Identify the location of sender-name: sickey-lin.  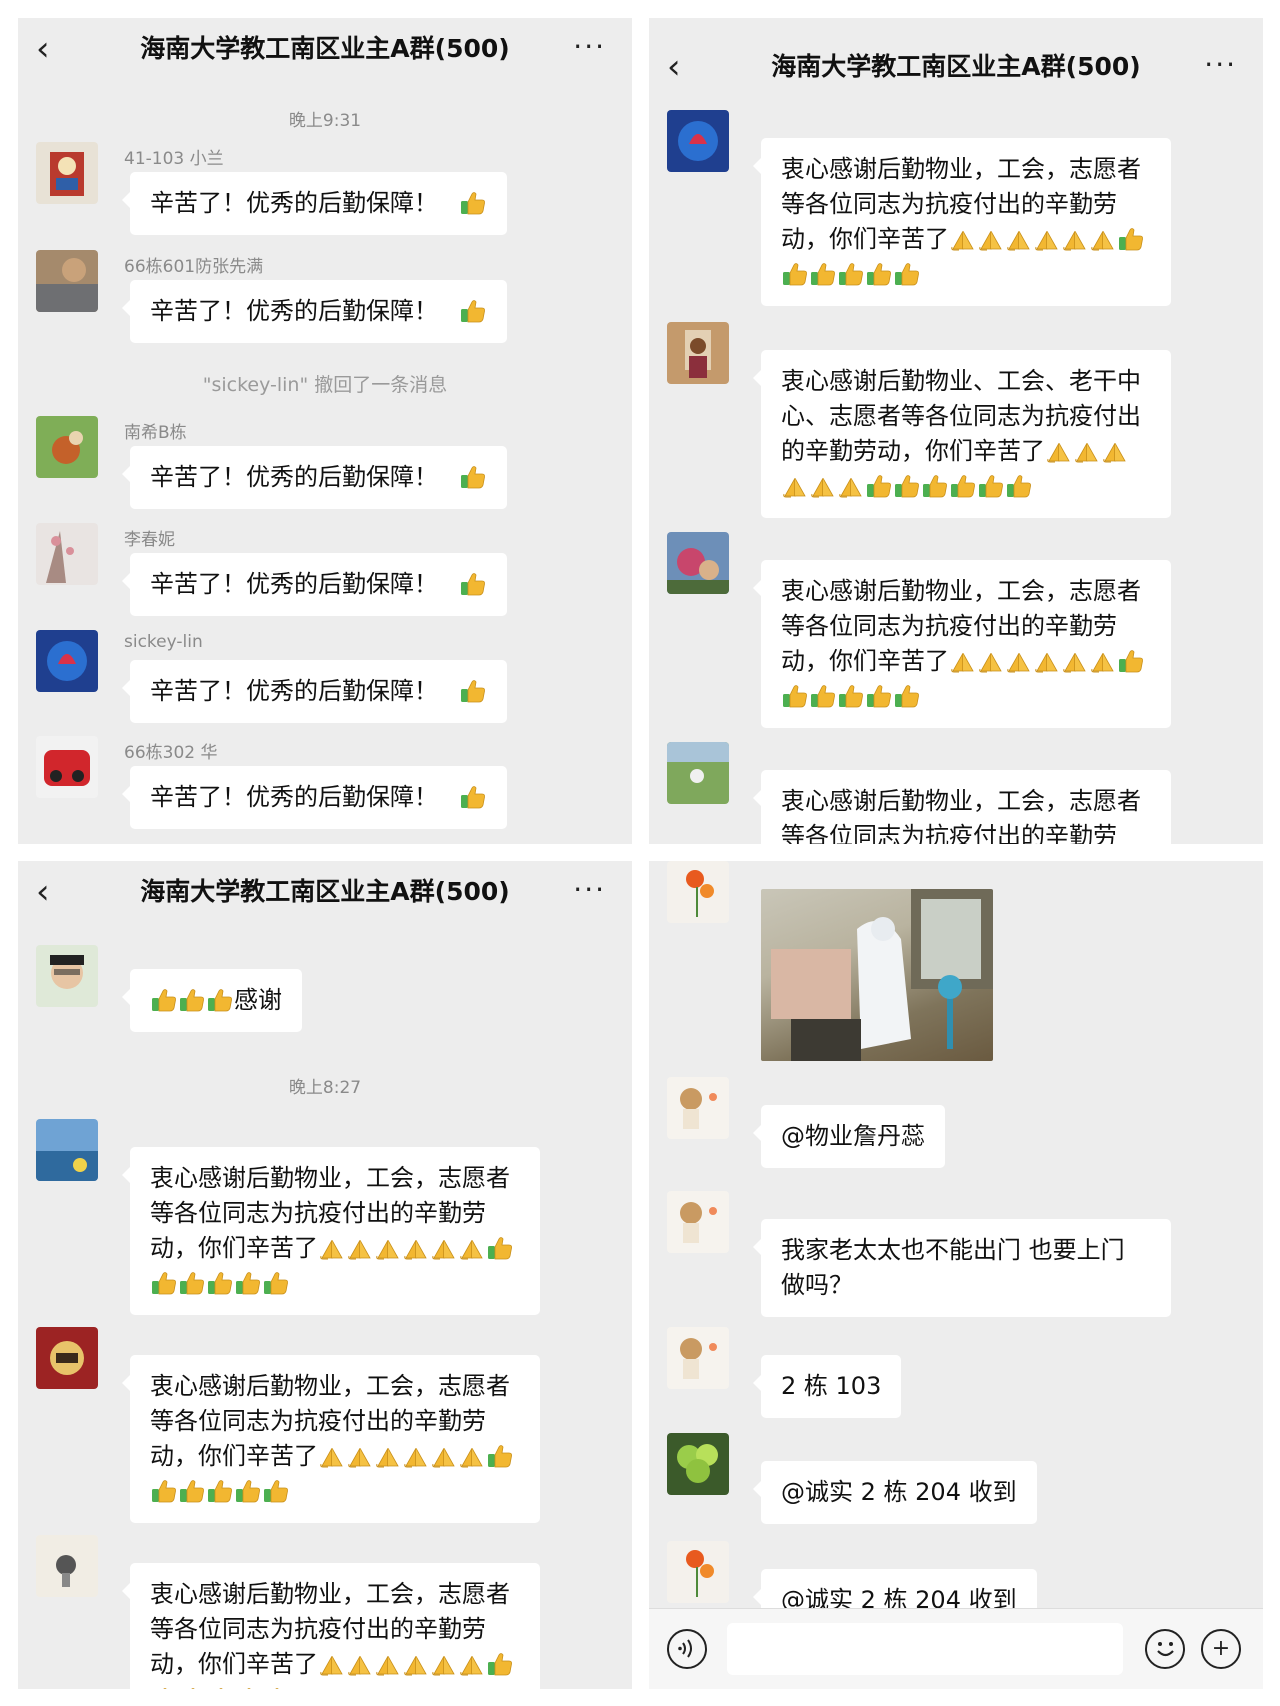
(163, 642).